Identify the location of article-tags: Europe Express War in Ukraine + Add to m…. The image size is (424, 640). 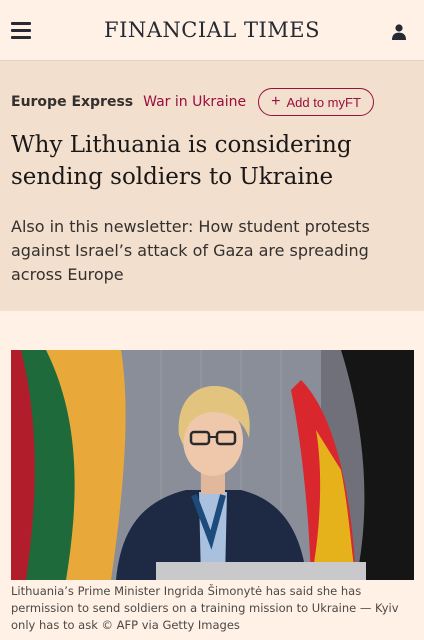
(192, 102).